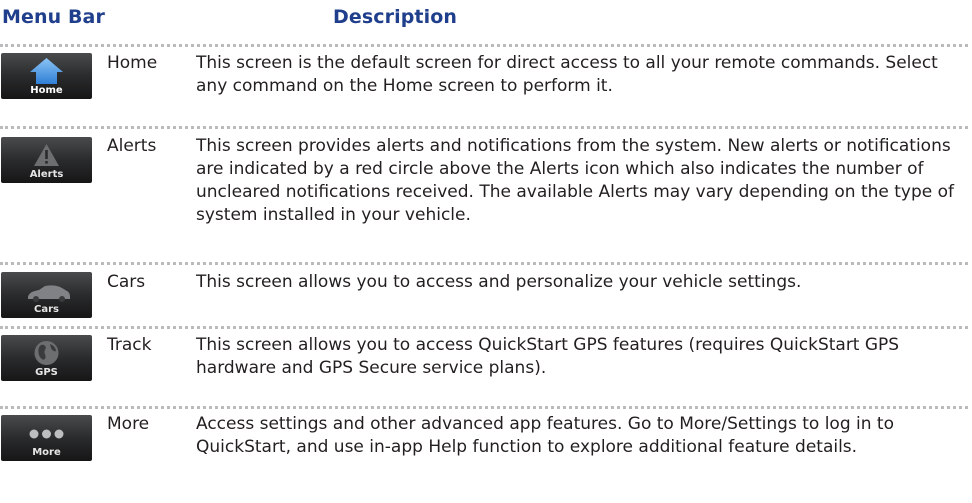 Image resolution: width=972 pixels, height=503 pixels. What do you see at coordinates (132, 63) in the screenshot?
I see `row-label-home: Home` at bounding box center [132, 63].